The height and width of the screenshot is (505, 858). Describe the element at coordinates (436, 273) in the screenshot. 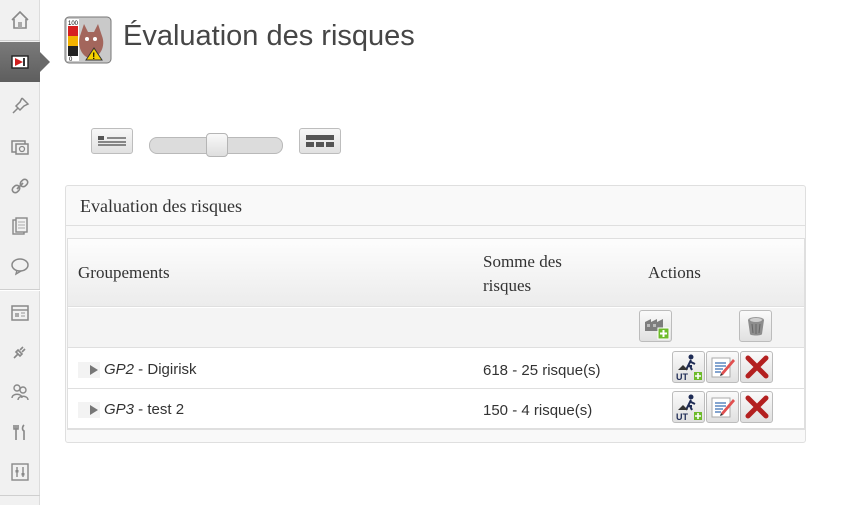

I see `table-header: Groupements Somme des risques Actions` at that location.